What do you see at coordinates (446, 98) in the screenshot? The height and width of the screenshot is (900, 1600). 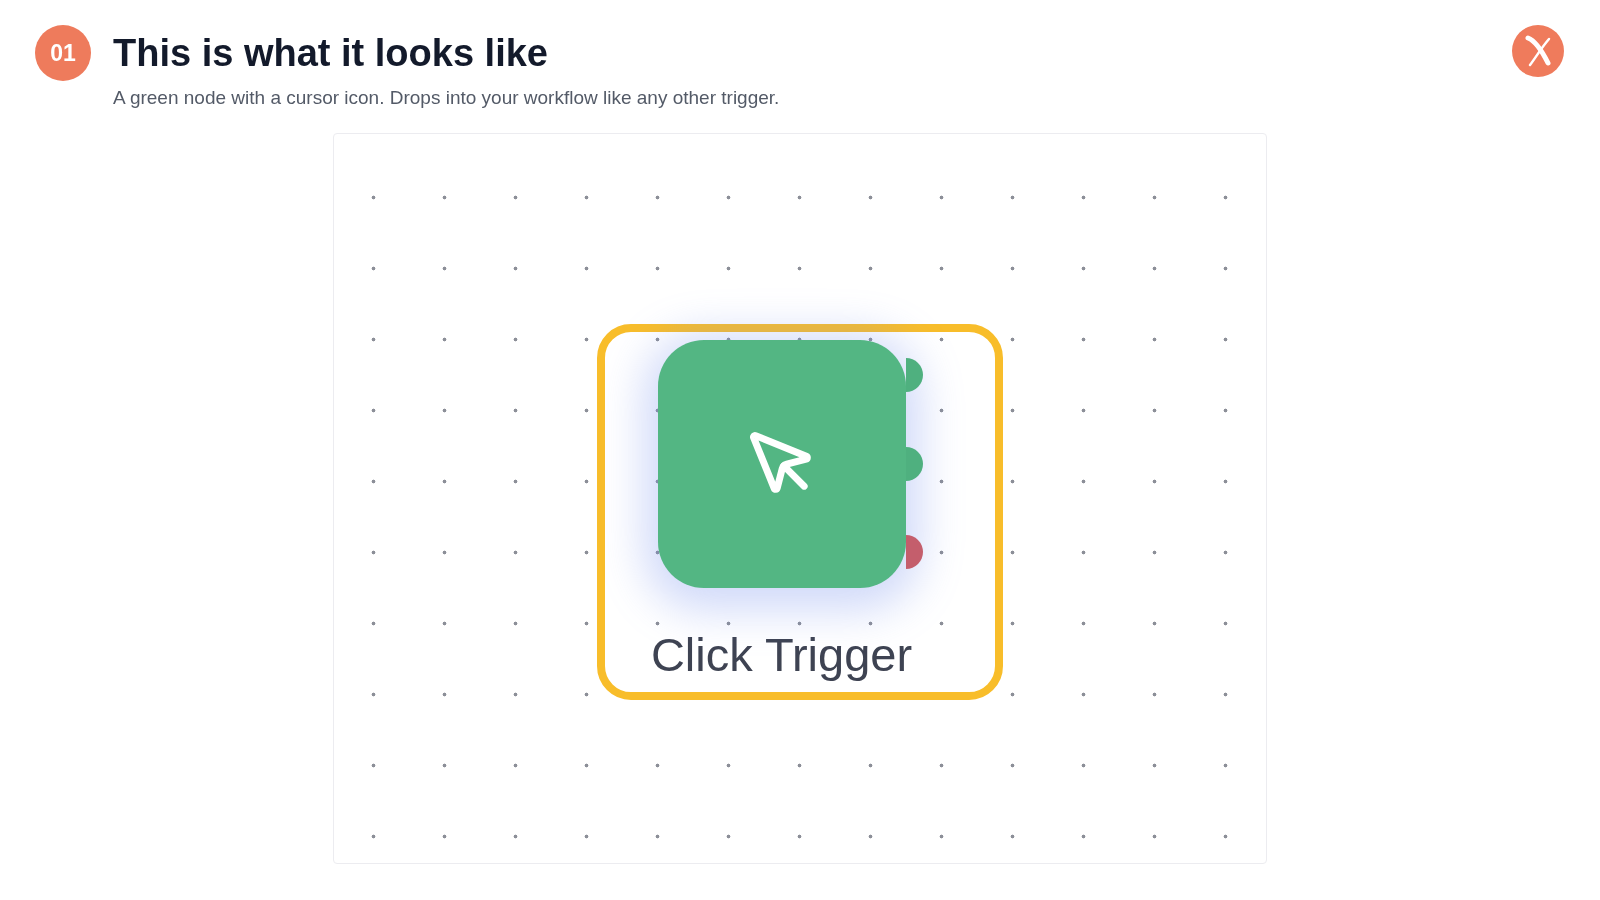 I see `slide-subtitle: A green node with a cursor icon. Drops into your workflow like any other trigger.` at bounding box center [446, 98].